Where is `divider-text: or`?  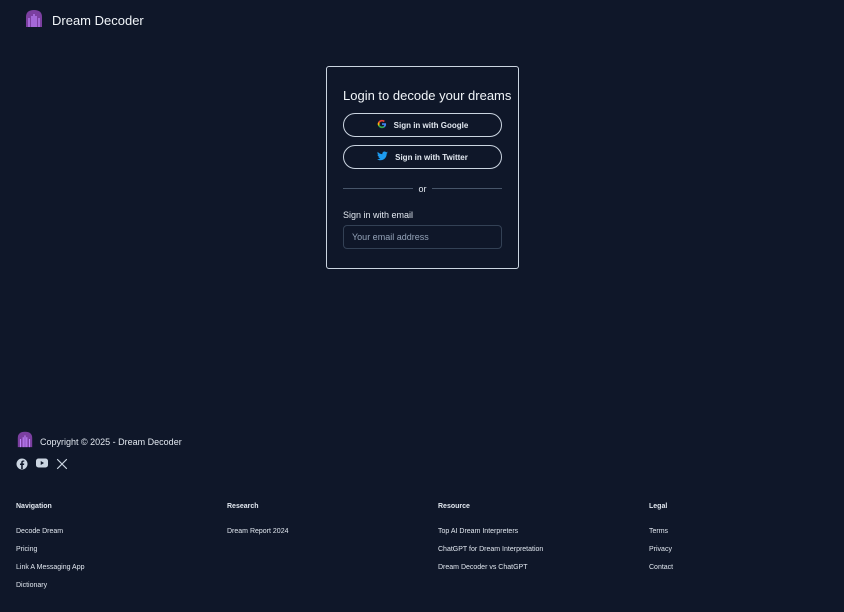 divider-text: or is located at coordinates (422, 189).